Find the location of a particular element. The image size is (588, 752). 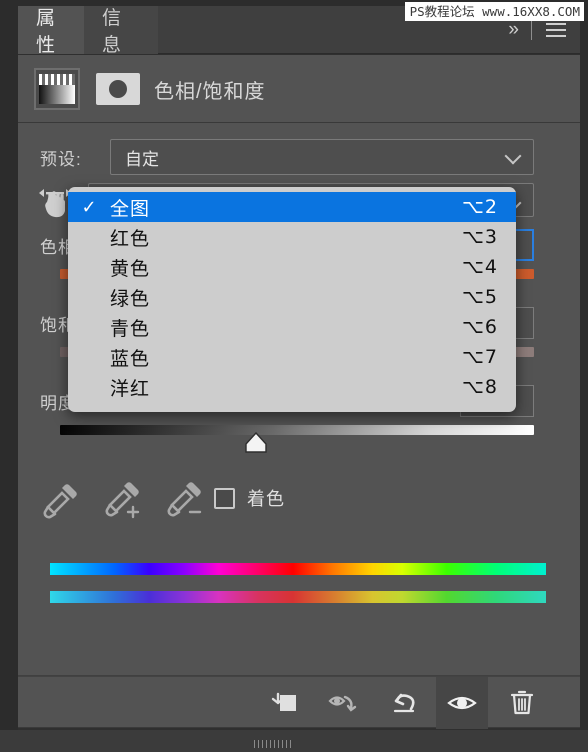

reset-arrow-icon is located at coordinates (404, 703).